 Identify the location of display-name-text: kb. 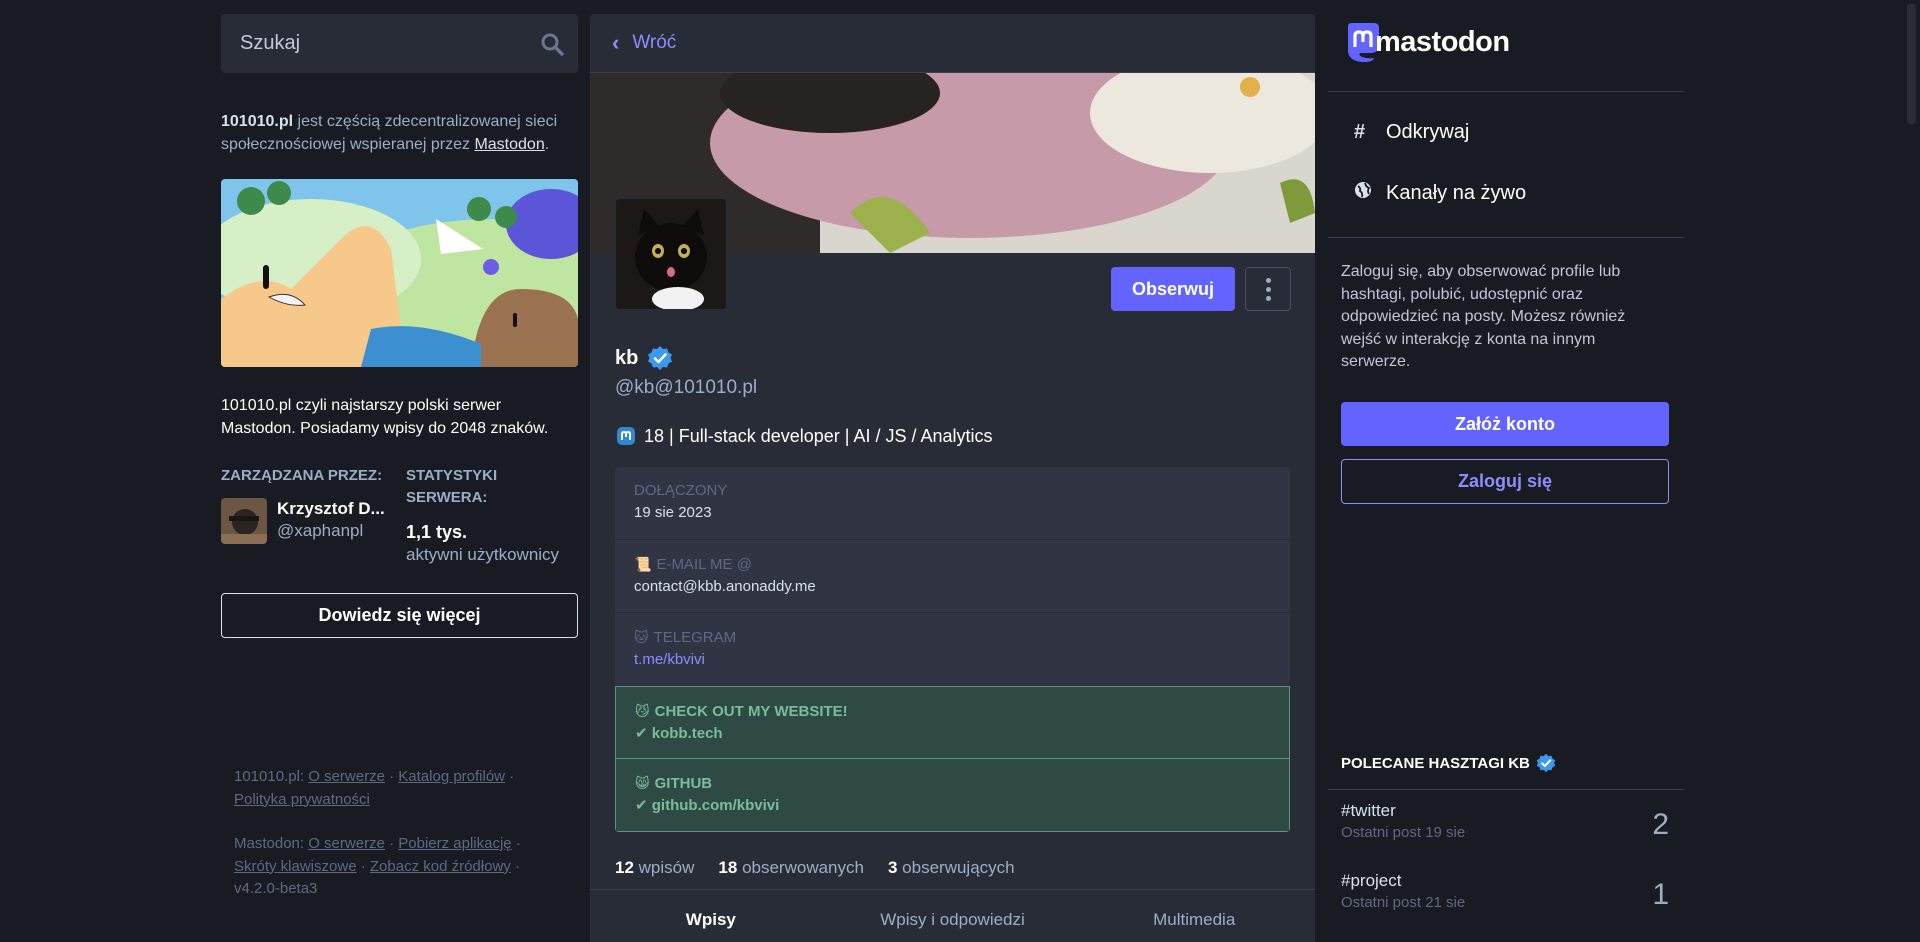
(627, 357).